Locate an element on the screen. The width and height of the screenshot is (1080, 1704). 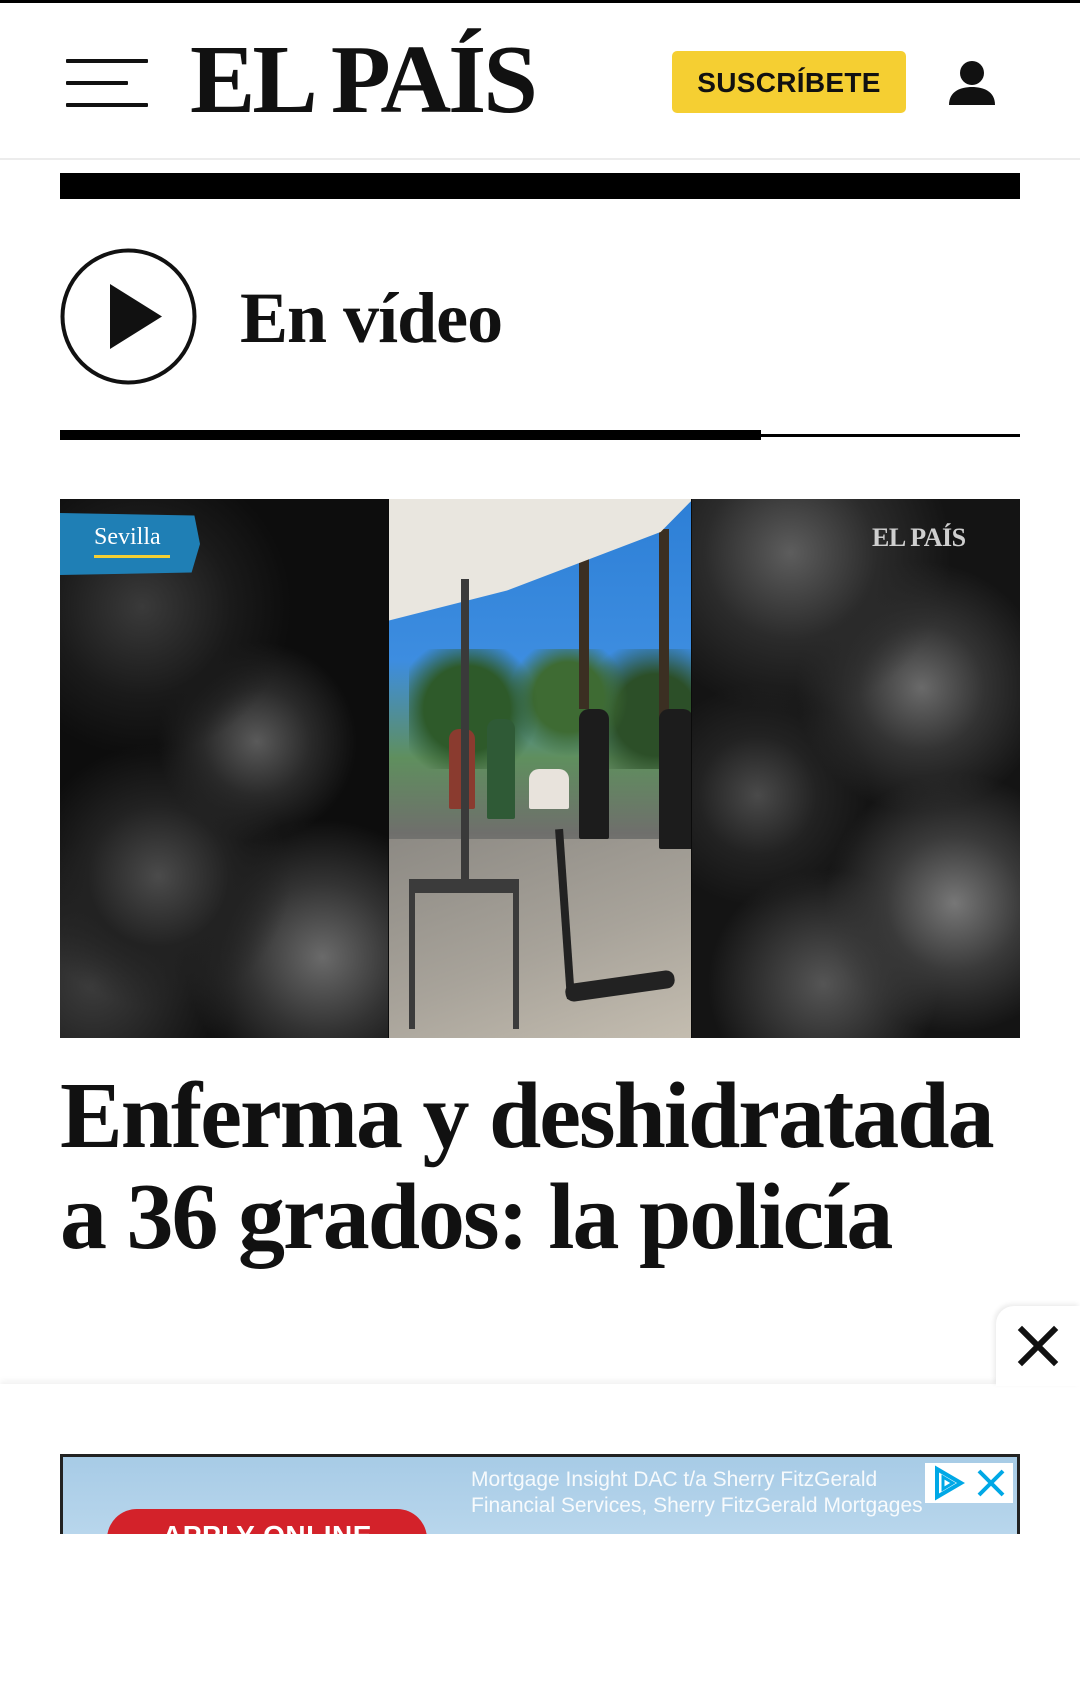
close-icon is located at coordinates (1038, 1346).